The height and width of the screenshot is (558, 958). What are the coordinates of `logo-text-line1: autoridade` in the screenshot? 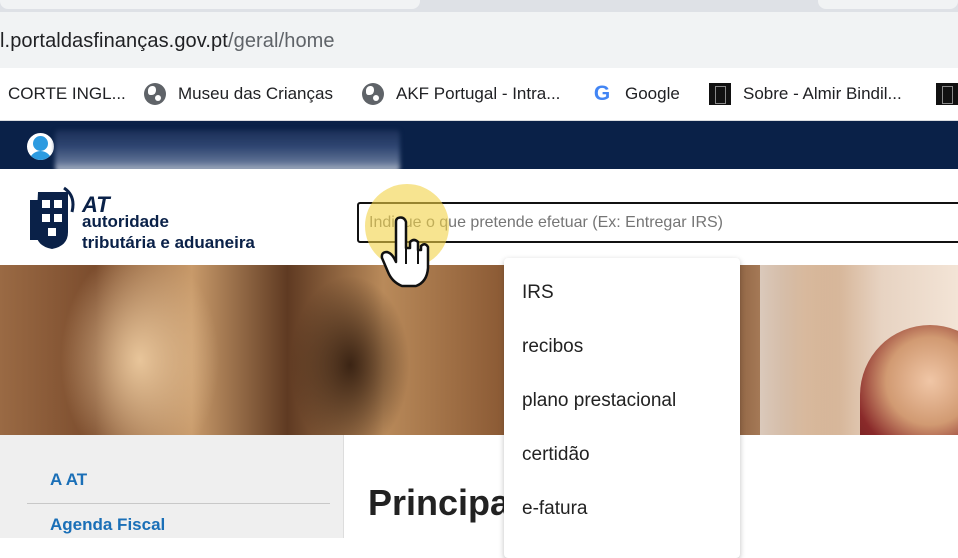 It's located at (125, 222).